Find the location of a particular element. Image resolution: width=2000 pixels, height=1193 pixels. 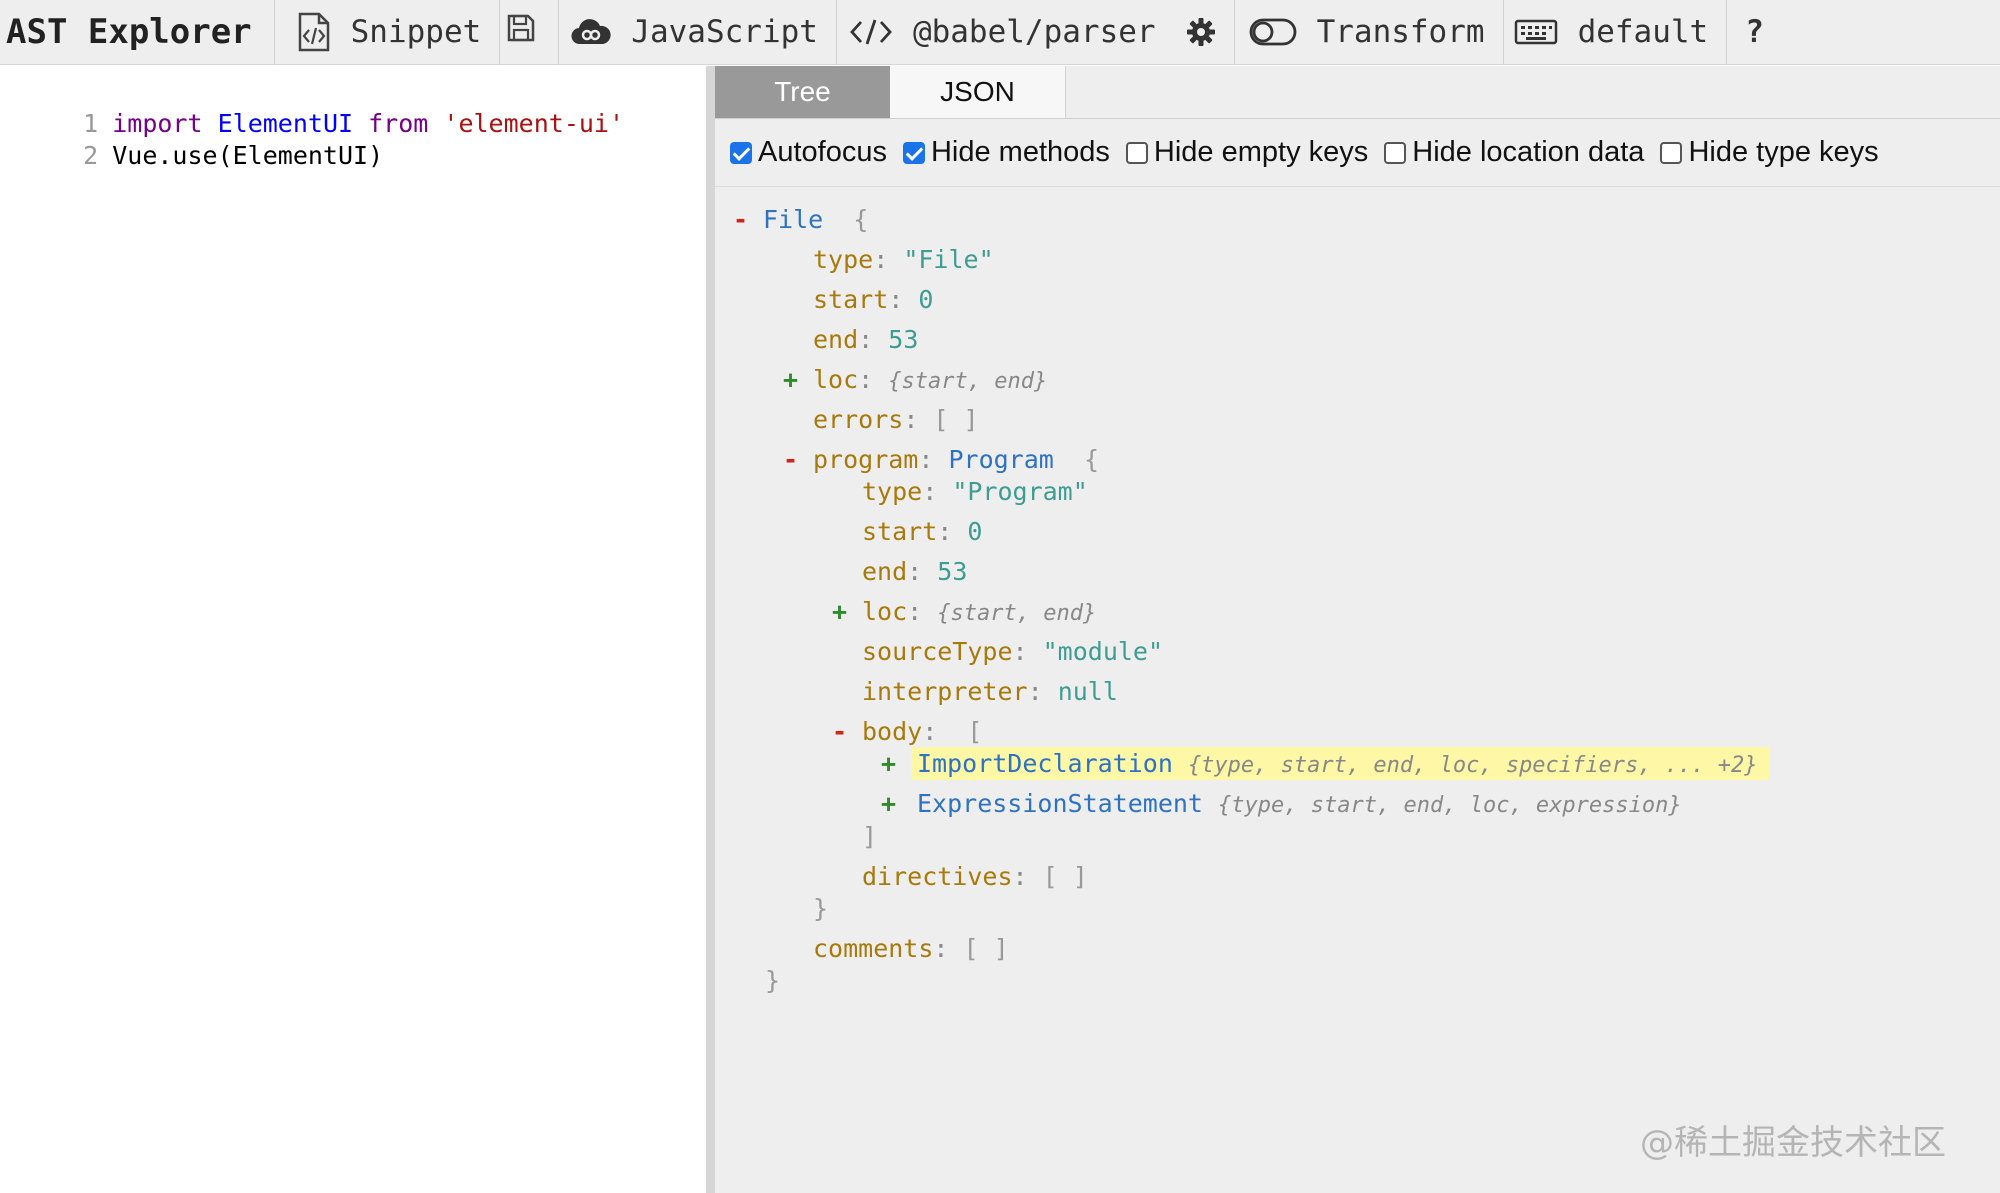

node-type: Program is located at coordinates (1000, 459).